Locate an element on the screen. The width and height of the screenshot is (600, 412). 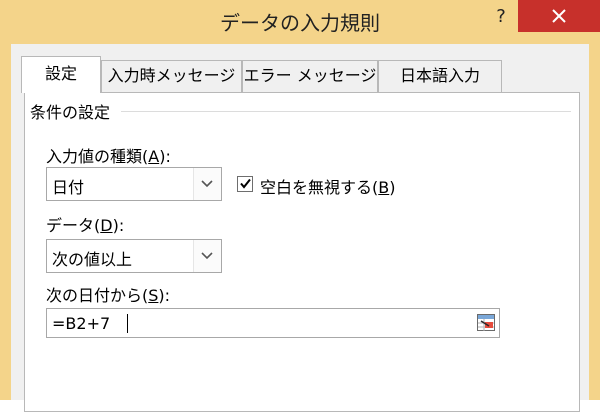
data-dropdown-button is located at coordinates (207, 256).